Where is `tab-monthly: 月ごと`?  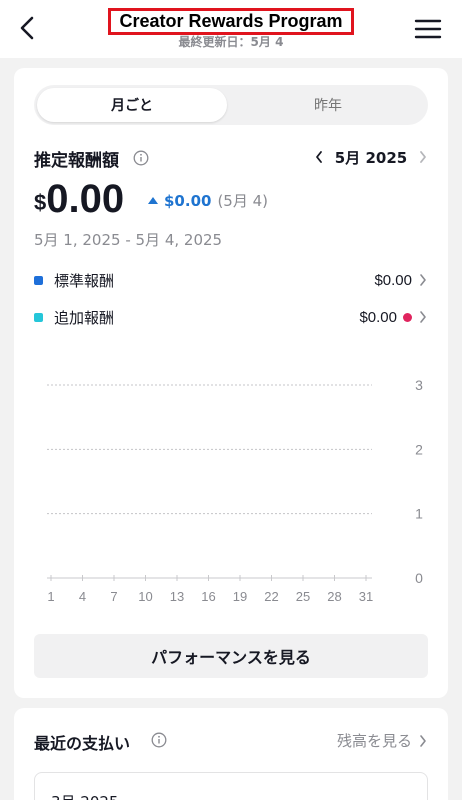 tab-monthly: 月ごと is located at coordinates (132, 105).